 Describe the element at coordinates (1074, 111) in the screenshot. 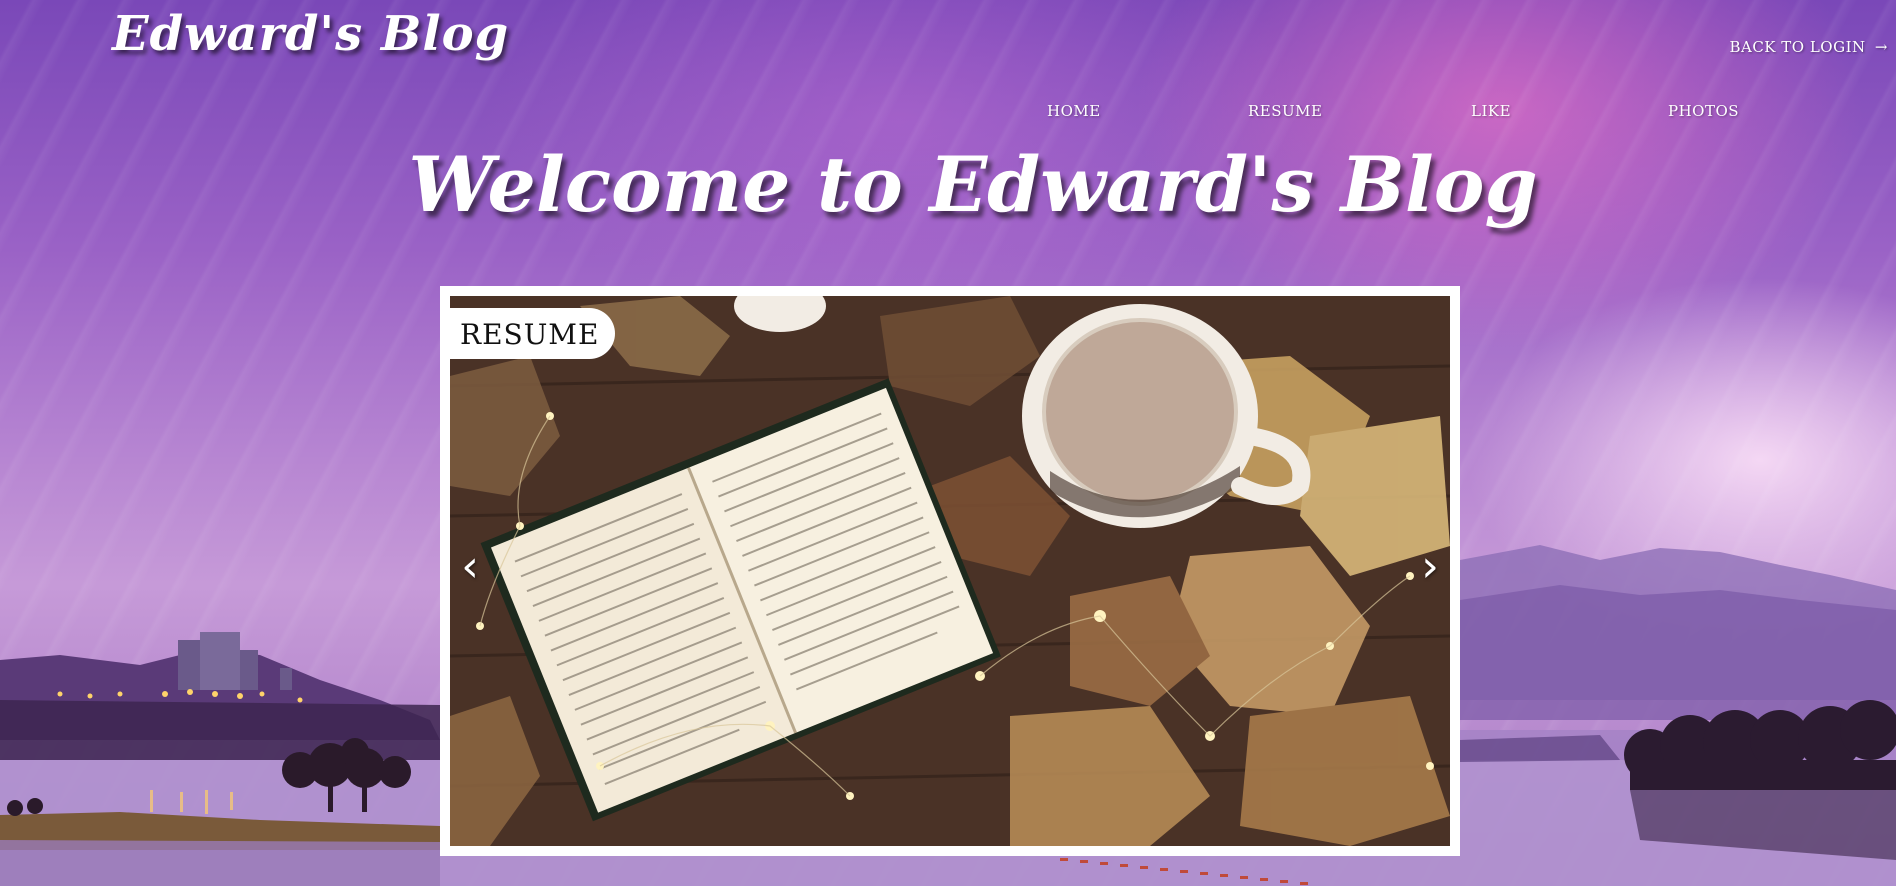

I see `nav-item-home: HOME` at that location.